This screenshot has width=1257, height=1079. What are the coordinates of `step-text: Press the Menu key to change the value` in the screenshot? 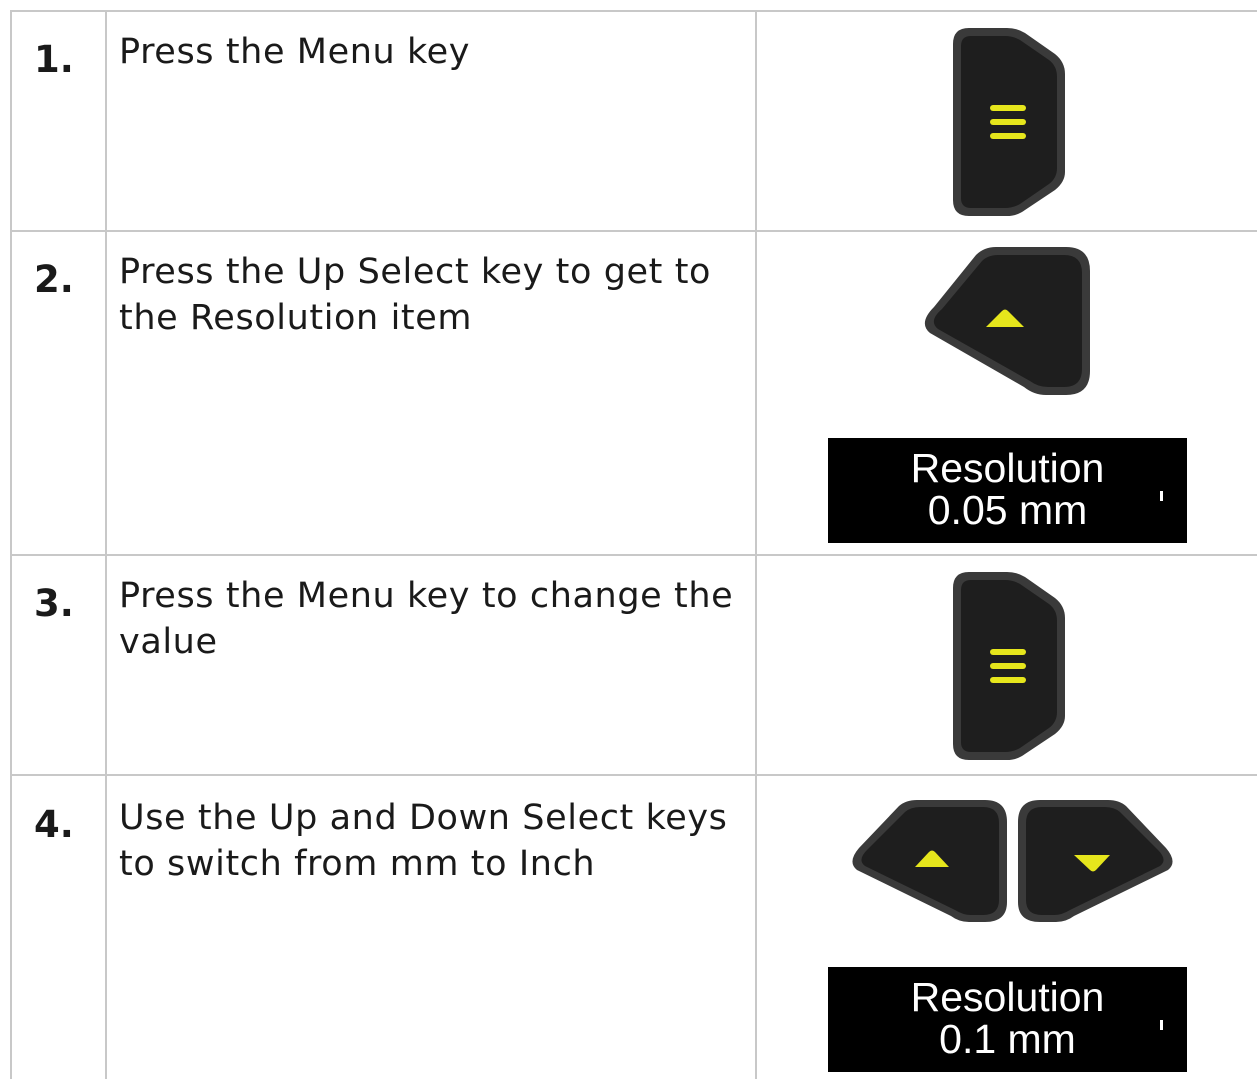 It's located at (426, 619).